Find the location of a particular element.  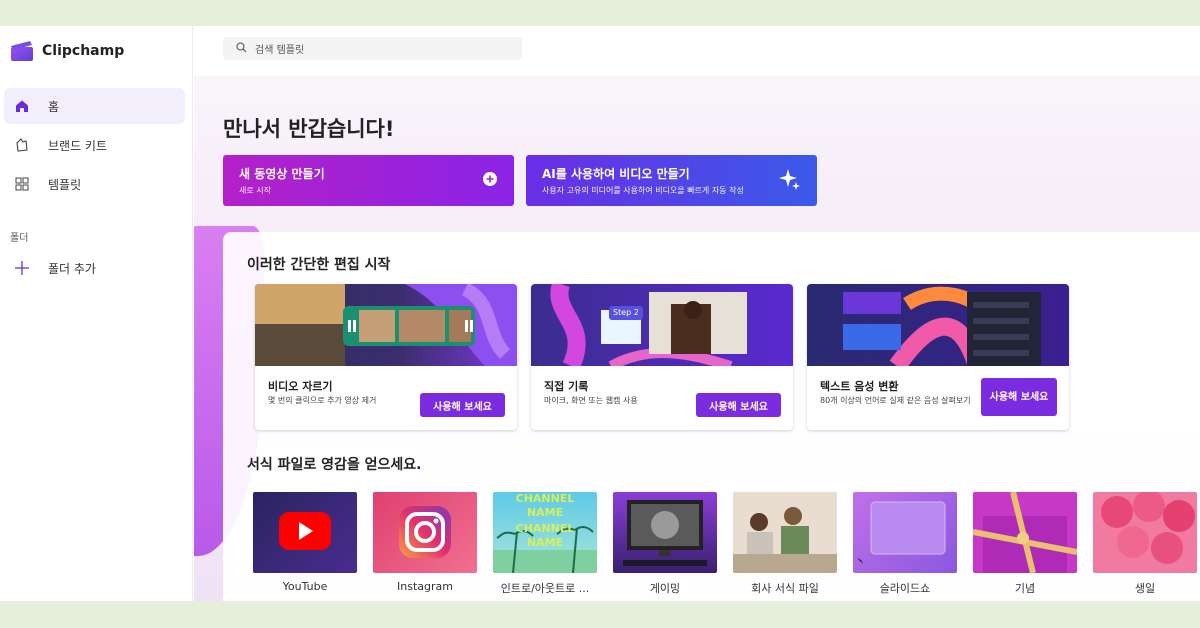

home-icon is located at coordinates (22, 106).